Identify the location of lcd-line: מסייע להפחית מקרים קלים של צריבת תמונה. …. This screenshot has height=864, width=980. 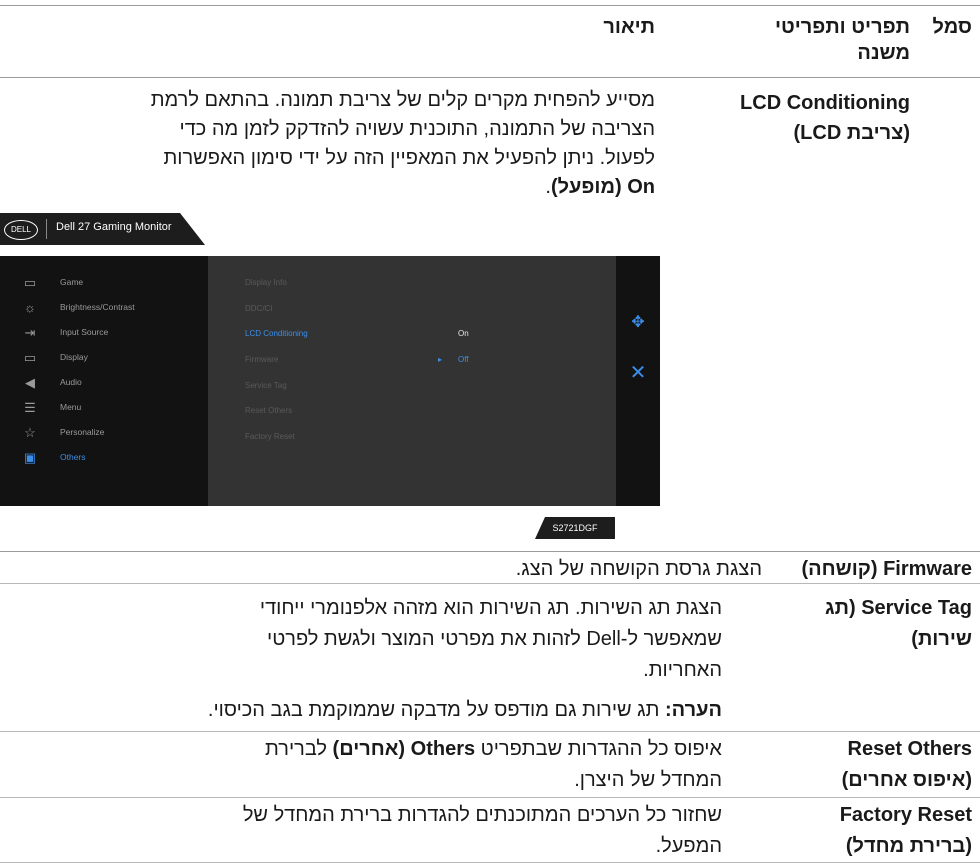
(402, 100).